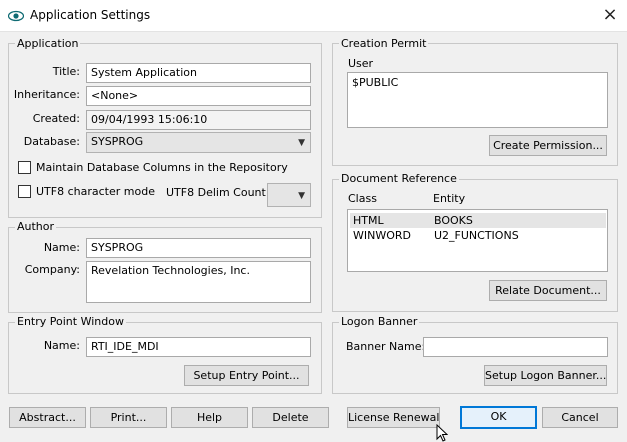 This screenshot has height=442, width=627. What do you see at coordinates (46, 94) in the screenshot?
I see `inheritance-label: Inheritance:` at bounding box center [46, 94].